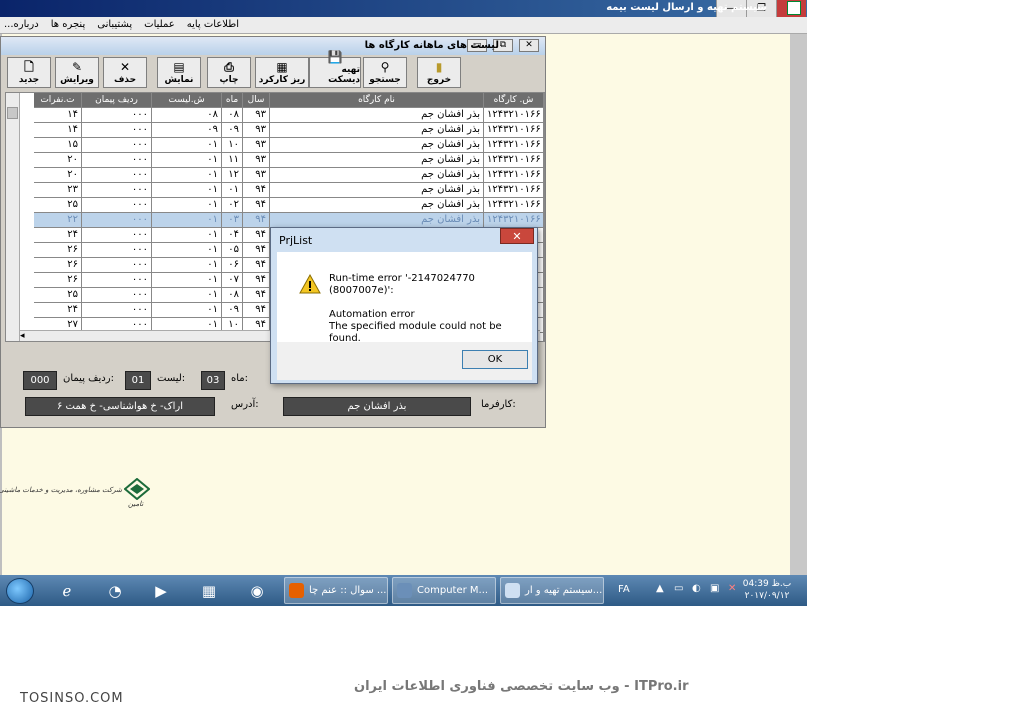 Image resolution: width=1024 pixels, height=723 pixels. I want to click on menu-item-operations: عملیات, so click(159, 24).